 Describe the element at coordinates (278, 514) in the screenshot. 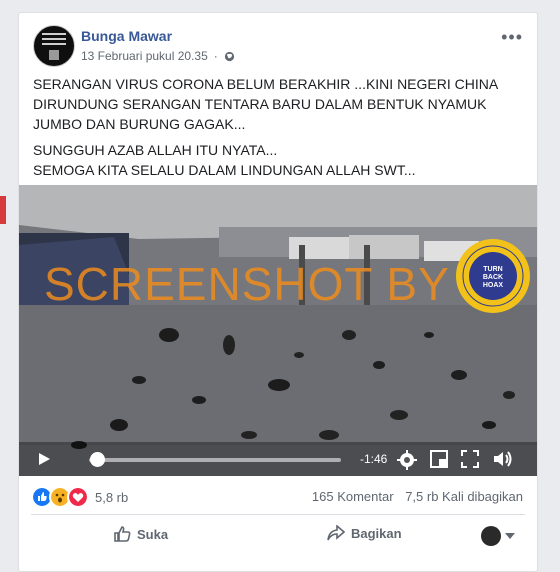

I see `footer-divider` at that location.